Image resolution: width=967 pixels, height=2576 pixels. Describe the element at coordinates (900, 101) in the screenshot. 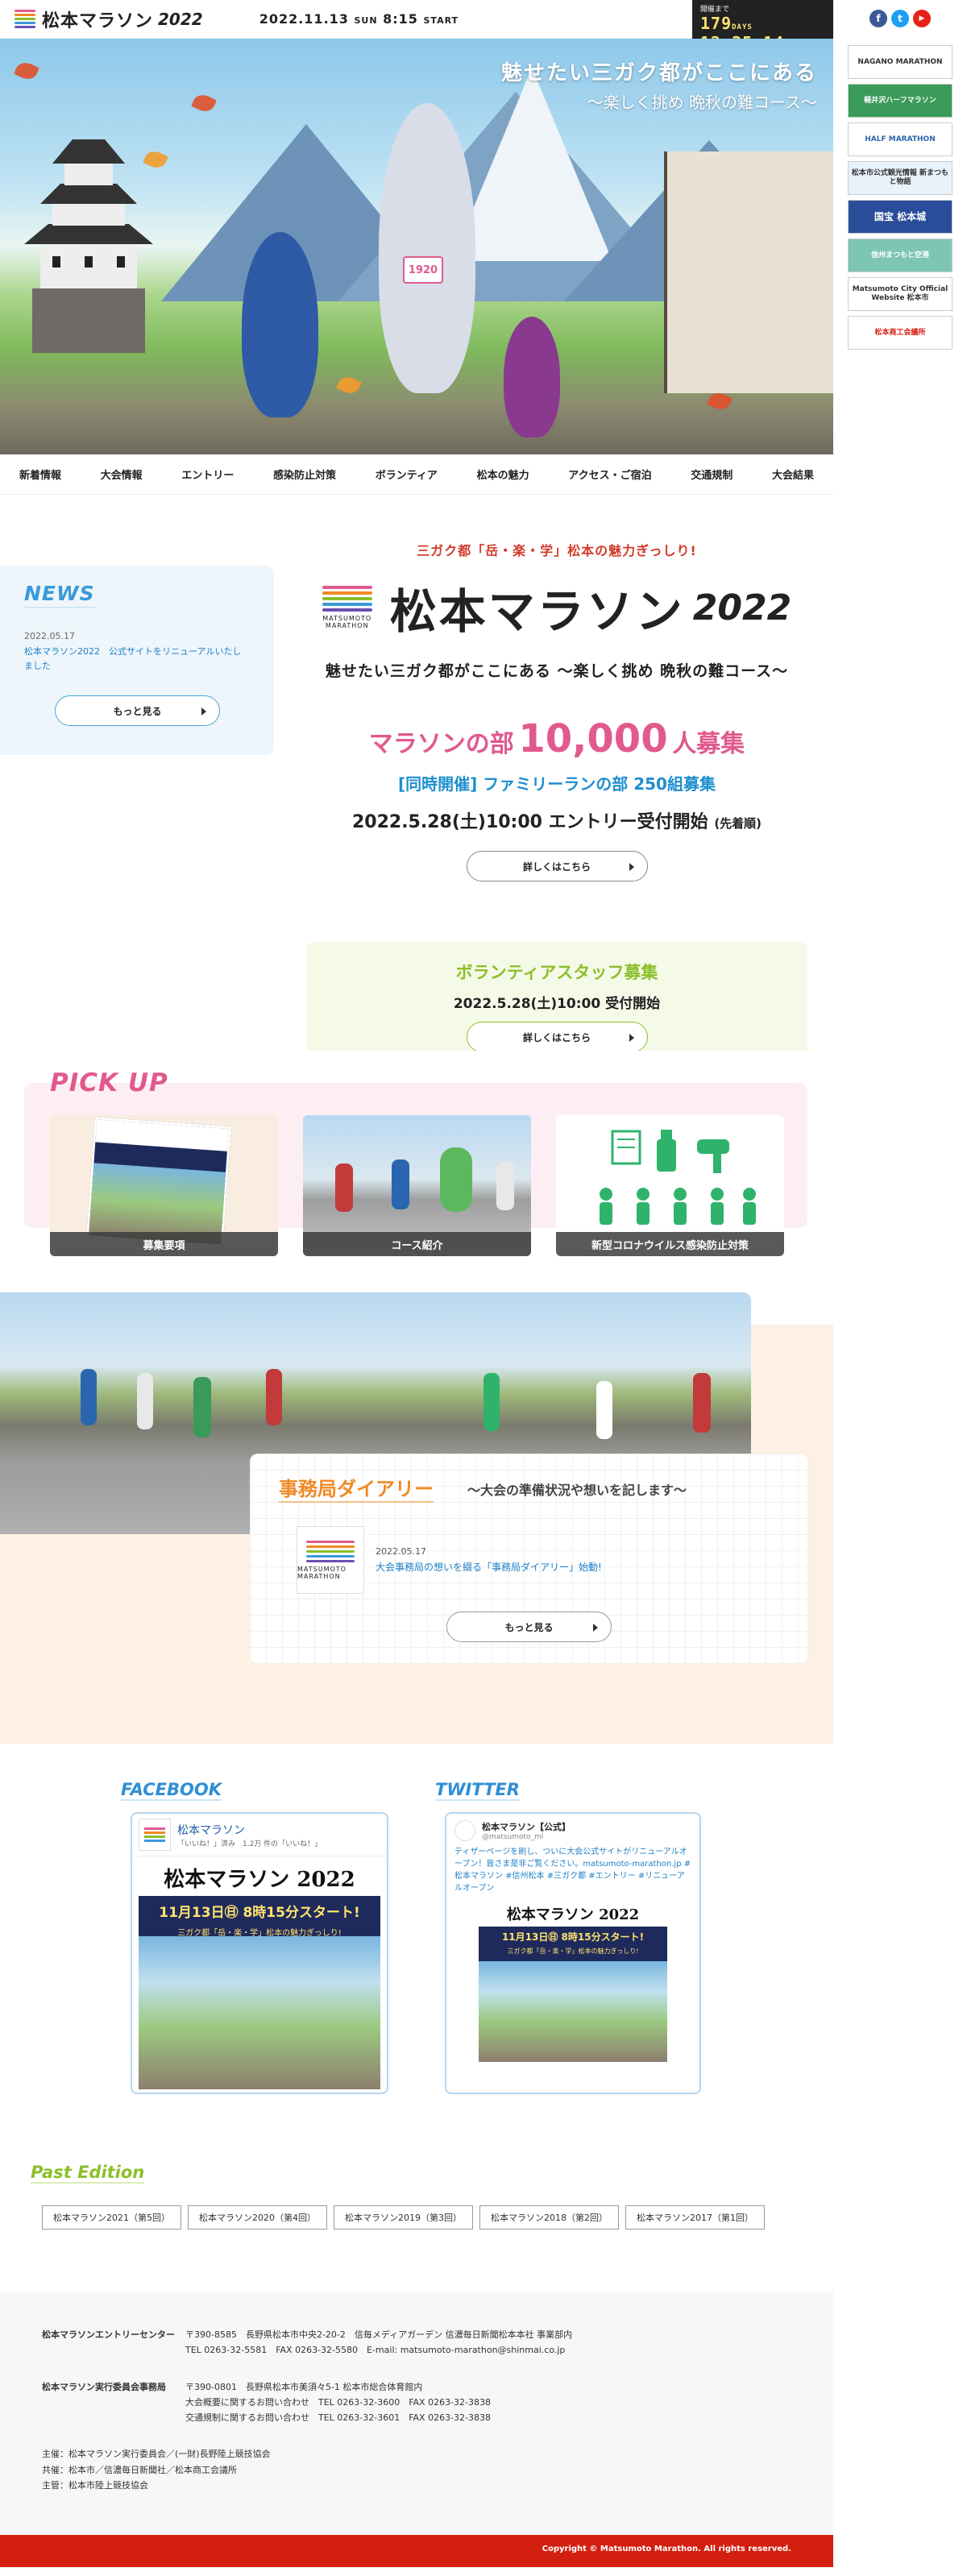

I see `banner-karuizawa-half: 軽井沢ハーフマラソン` at that location.